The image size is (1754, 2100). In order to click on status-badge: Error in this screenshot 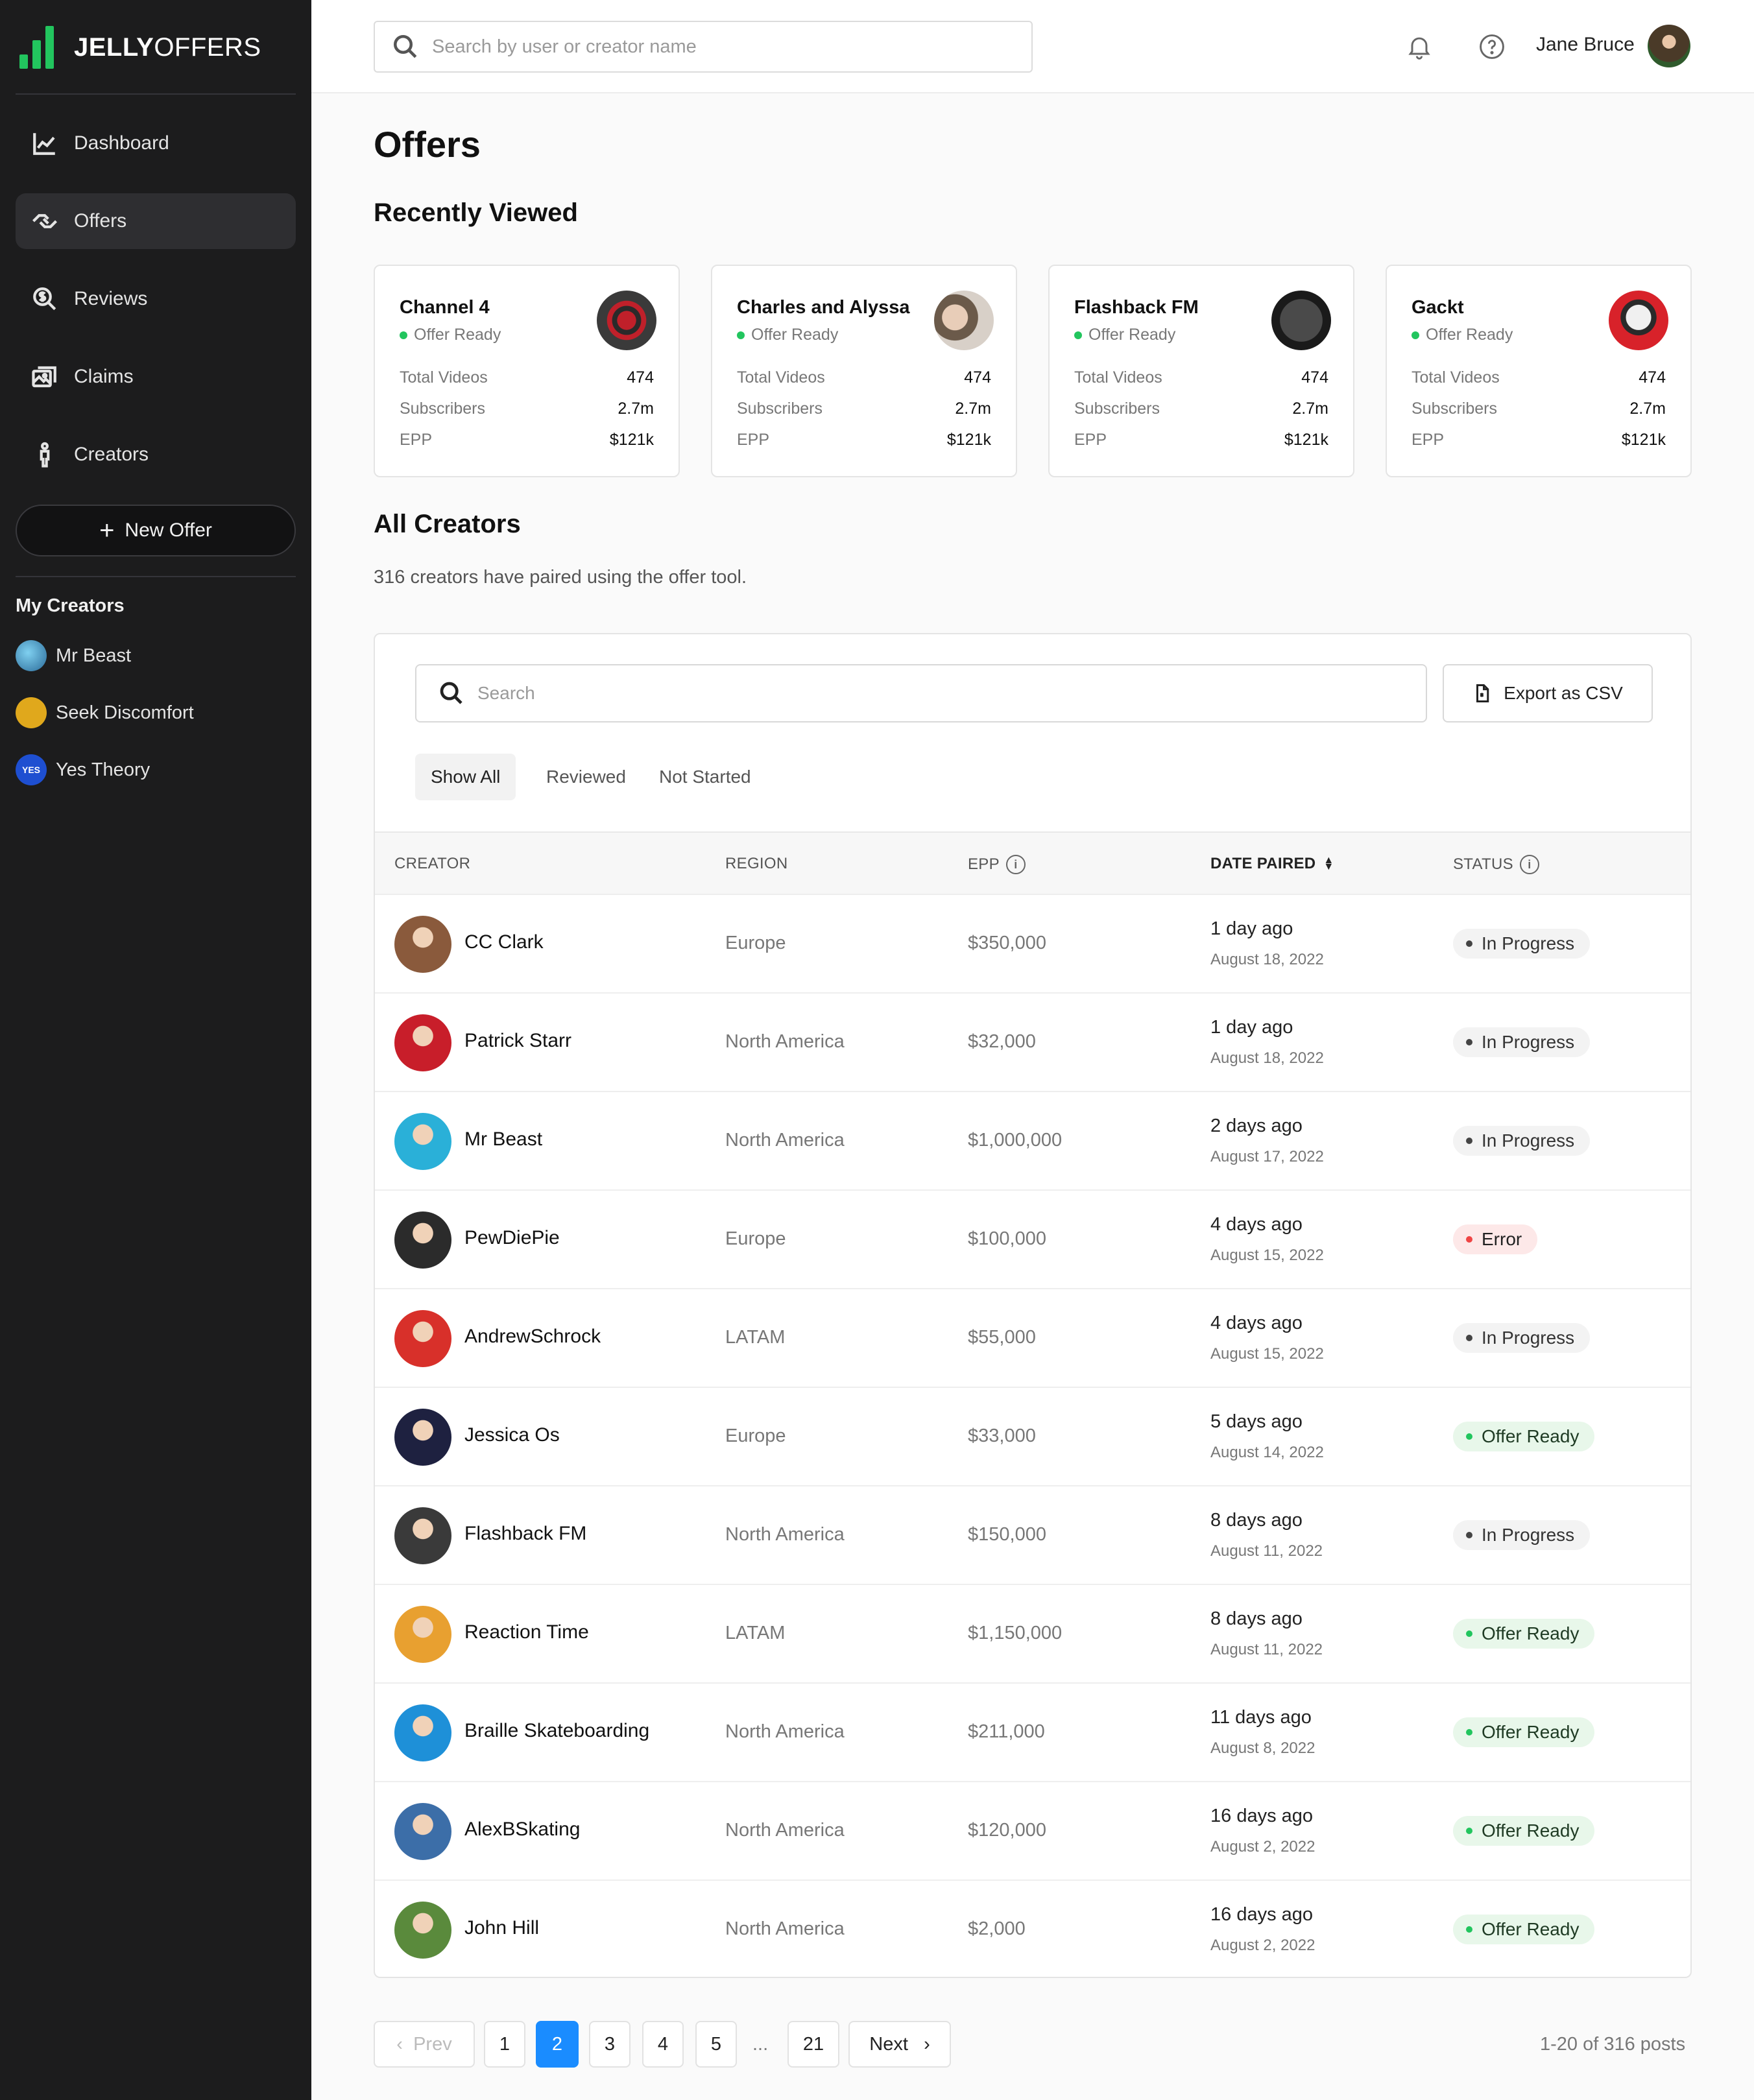, I will do `click(1495, 1239)`.